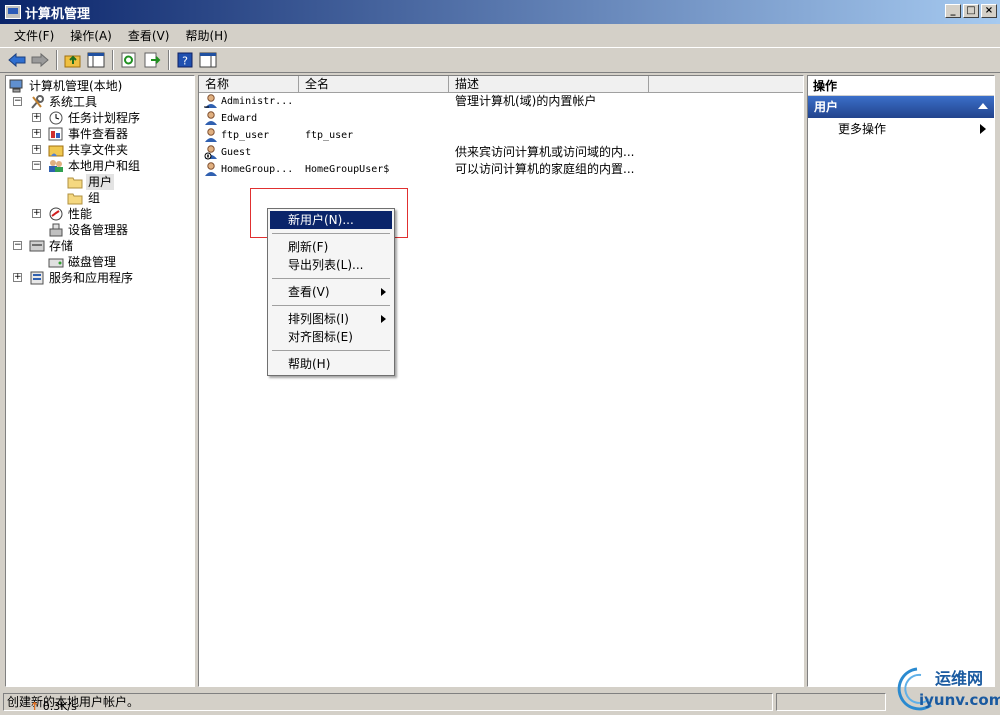  What do you see at coordinates (56, 166) in the screenshot?
I see `users-group-icon` at bounding box center [56, 166].